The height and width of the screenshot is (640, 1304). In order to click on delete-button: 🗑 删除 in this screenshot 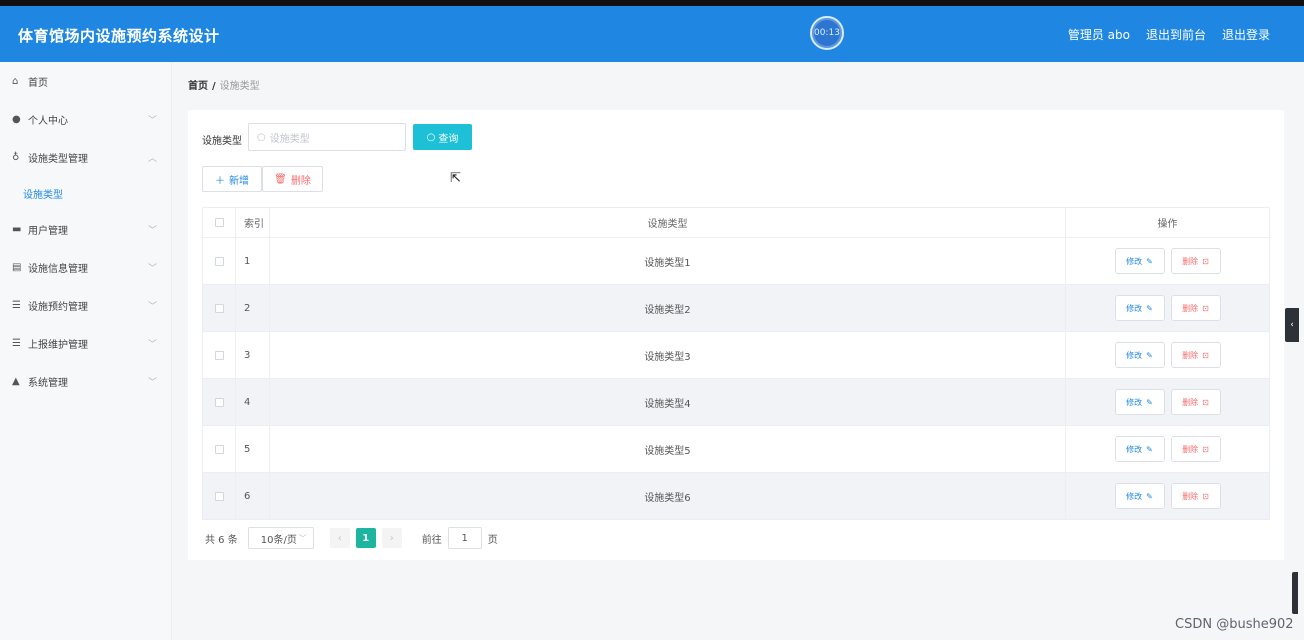, I will do `click(292, 179)`.